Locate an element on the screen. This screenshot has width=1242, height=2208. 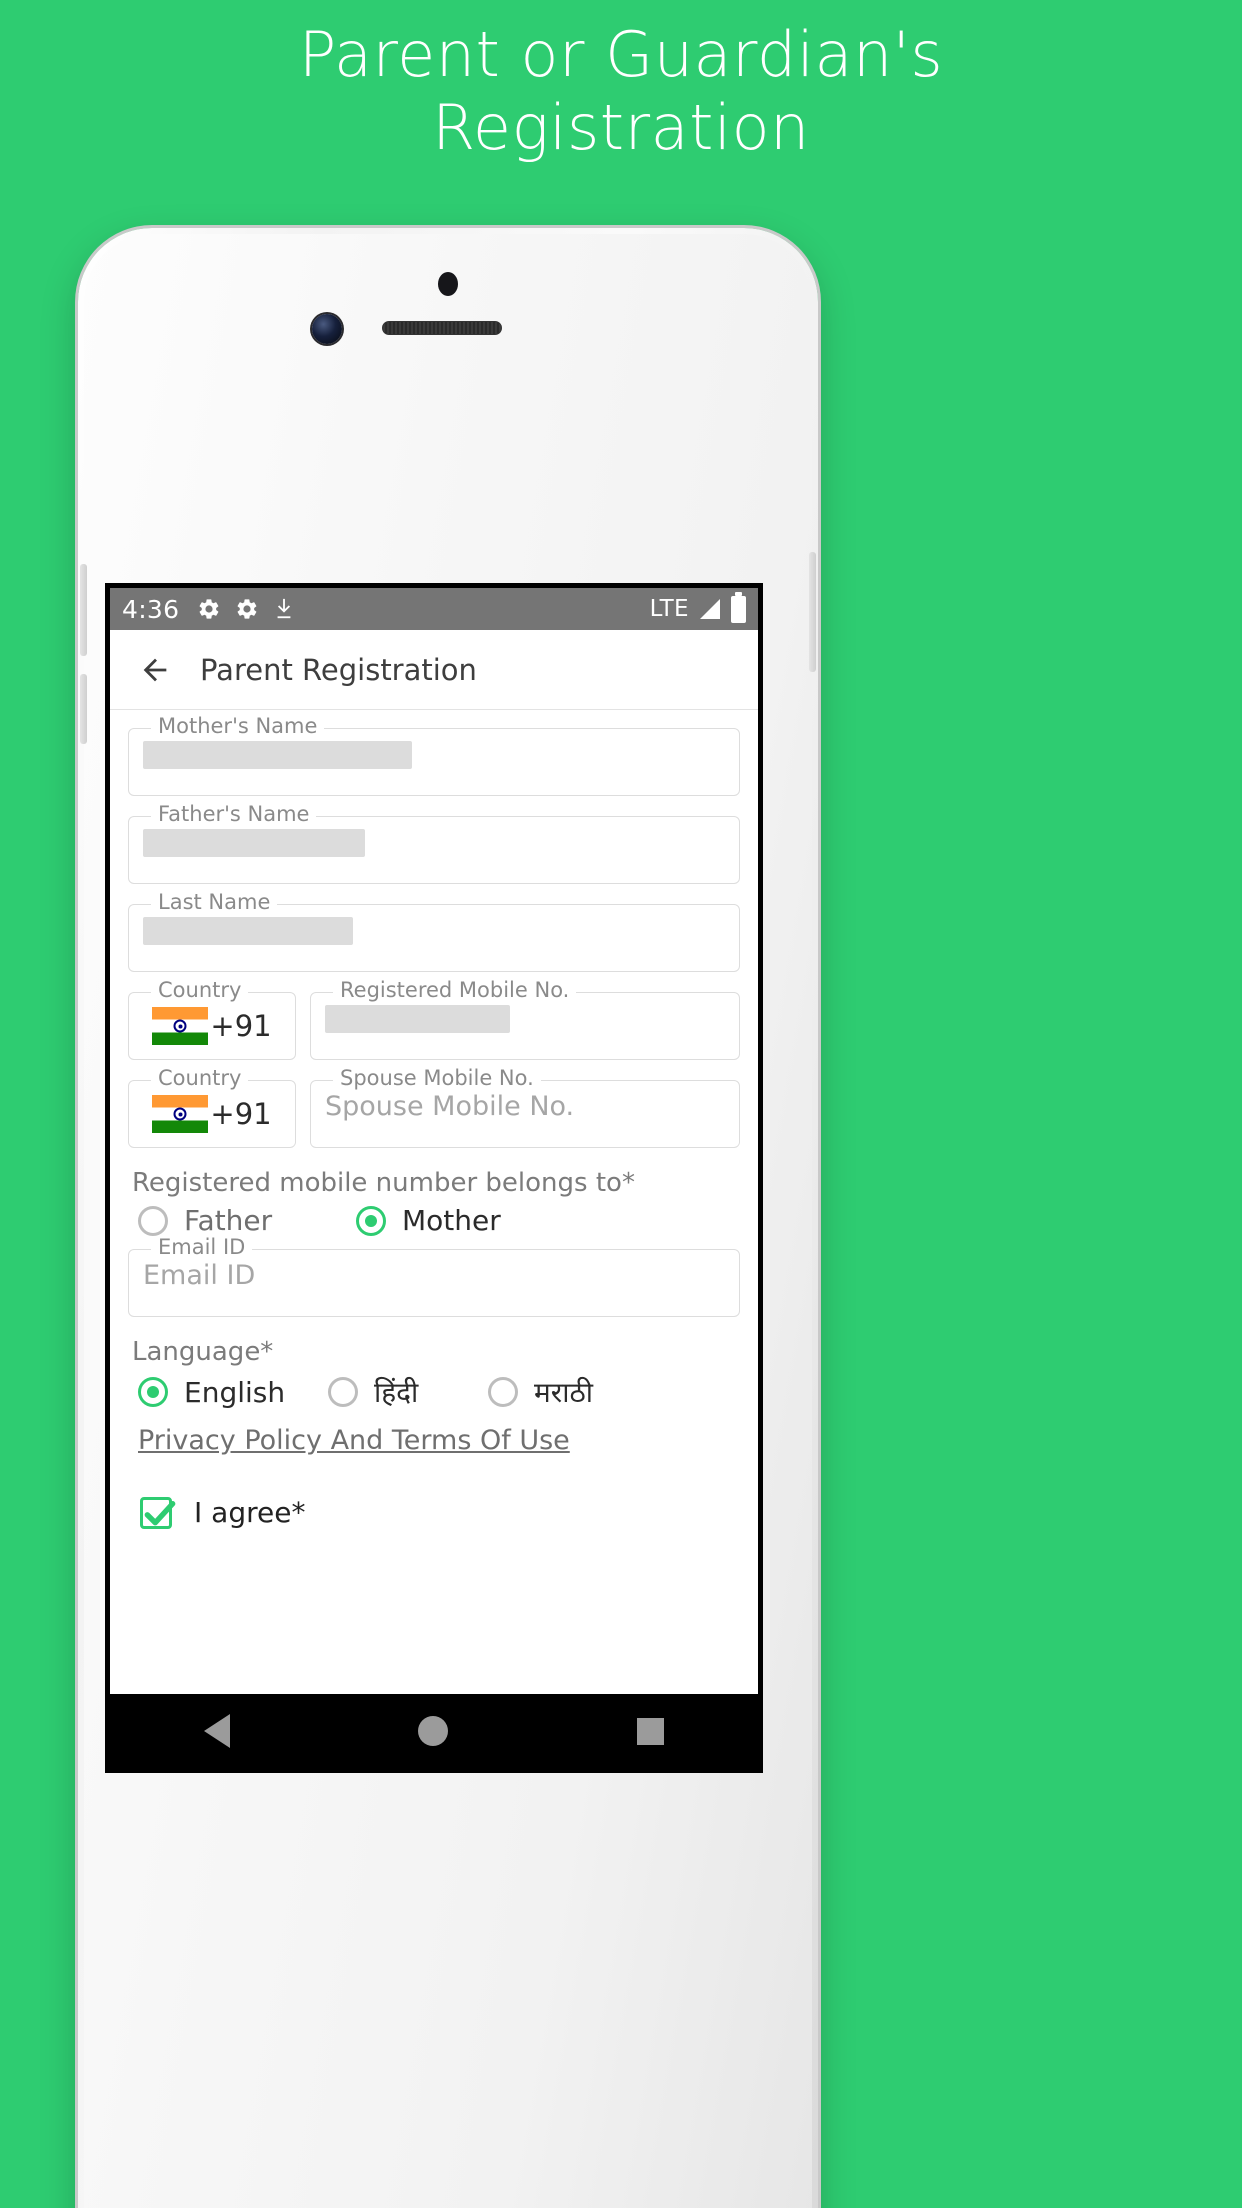
email-label: Email ID is located at coordinates (202, 1247).